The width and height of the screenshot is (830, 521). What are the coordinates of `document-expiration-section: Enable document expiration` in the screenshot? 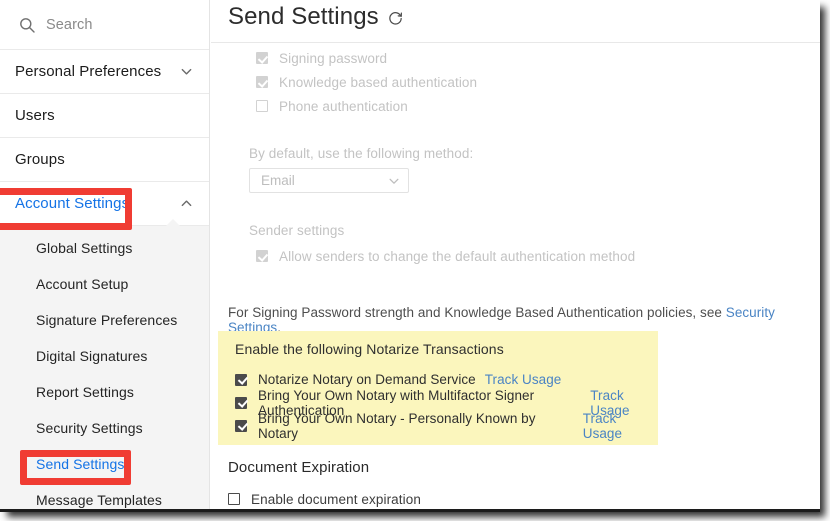 It's located at (316, 499).